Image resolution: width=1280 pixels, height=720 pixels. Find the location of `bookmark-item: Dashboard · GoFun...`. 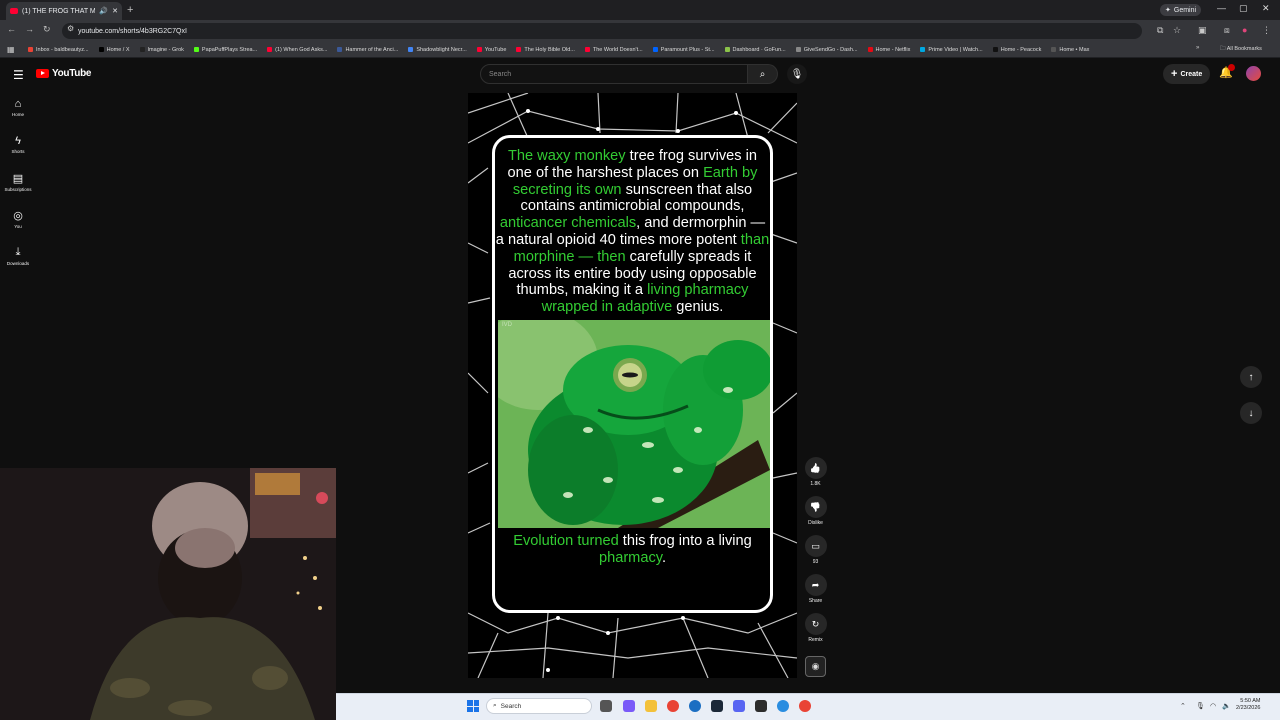

bookmark-item: Dashboard · GoFun... is located at coordinates (755, 50).